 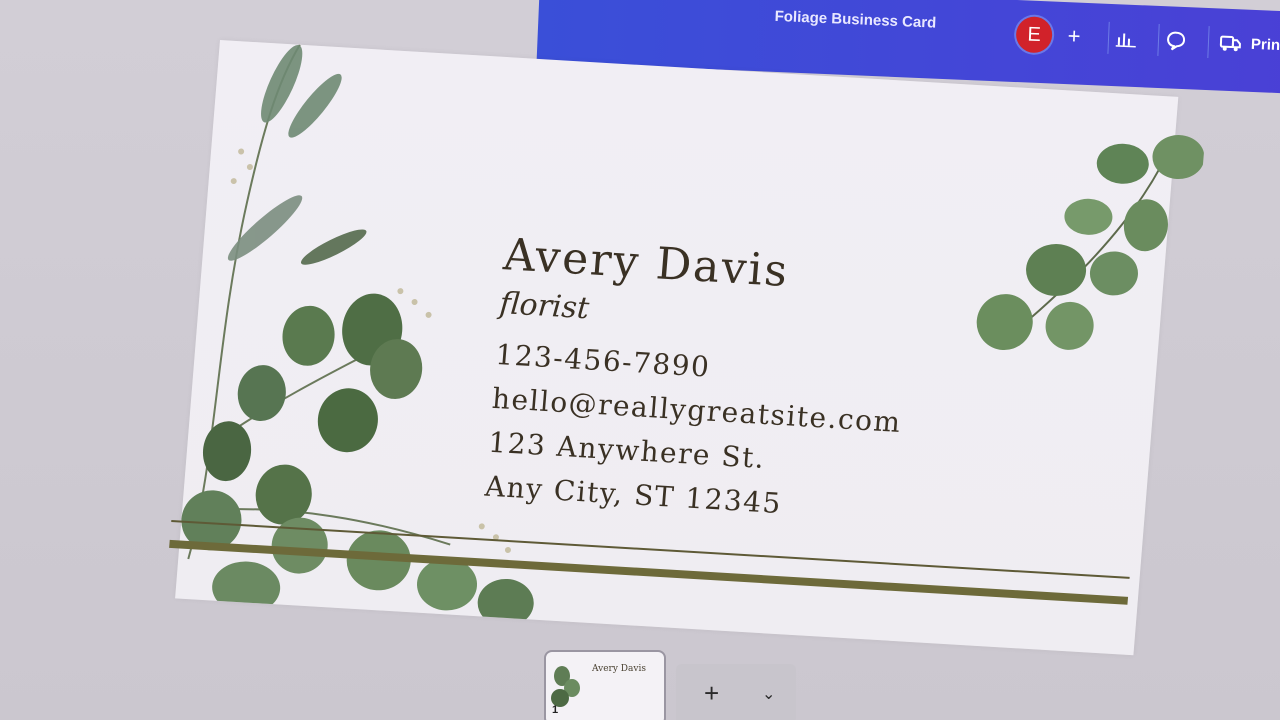 I want to click on comments-button, so click(x=1175, y=40).